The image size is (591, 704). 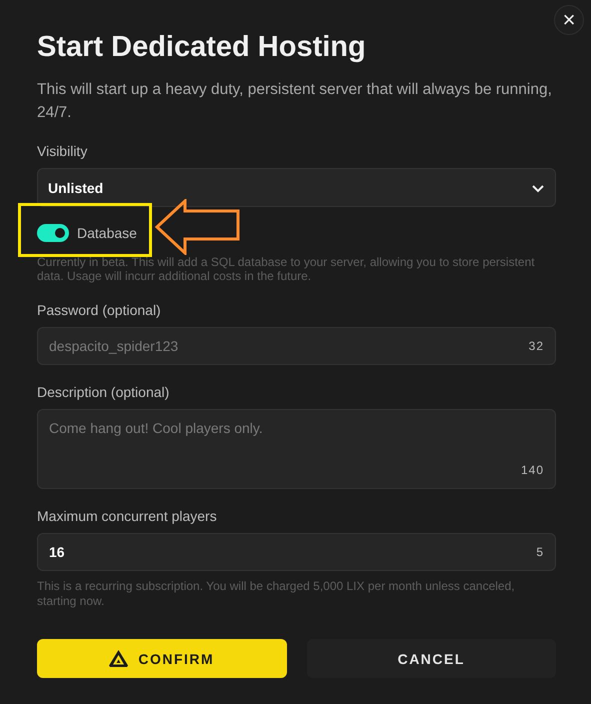 What do you see at coordinates (536, 346) in the screenshot?
I see `character-counter: 32` at bounding box center [536, 346].